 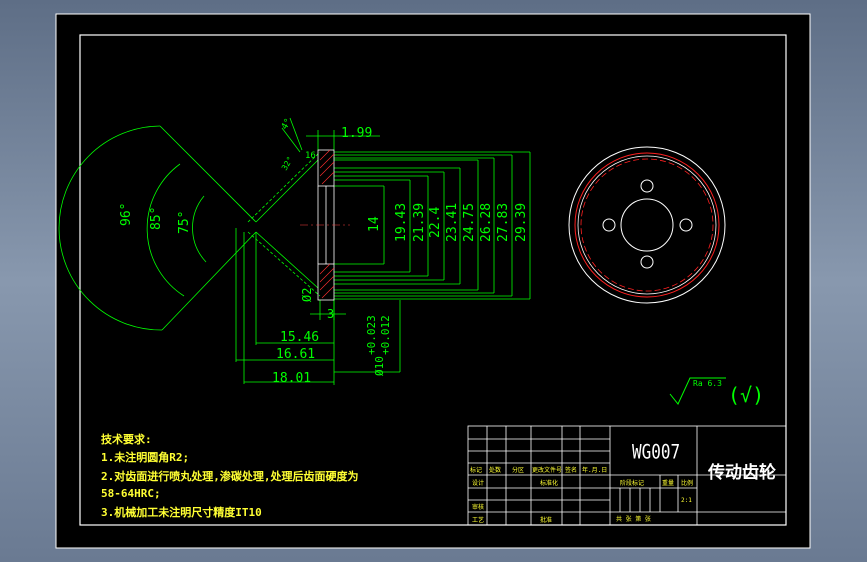 What do you see at coordinates (295, 354) in the screenshot?
I see `dim-len-16-61: 16.61` at bounding box center [295, 354].